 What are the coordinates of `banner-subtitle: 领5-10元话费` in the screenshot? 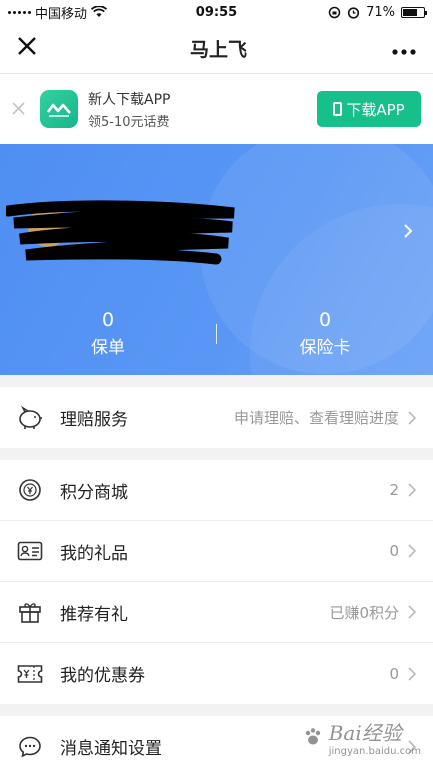 It's located at (129, 122).